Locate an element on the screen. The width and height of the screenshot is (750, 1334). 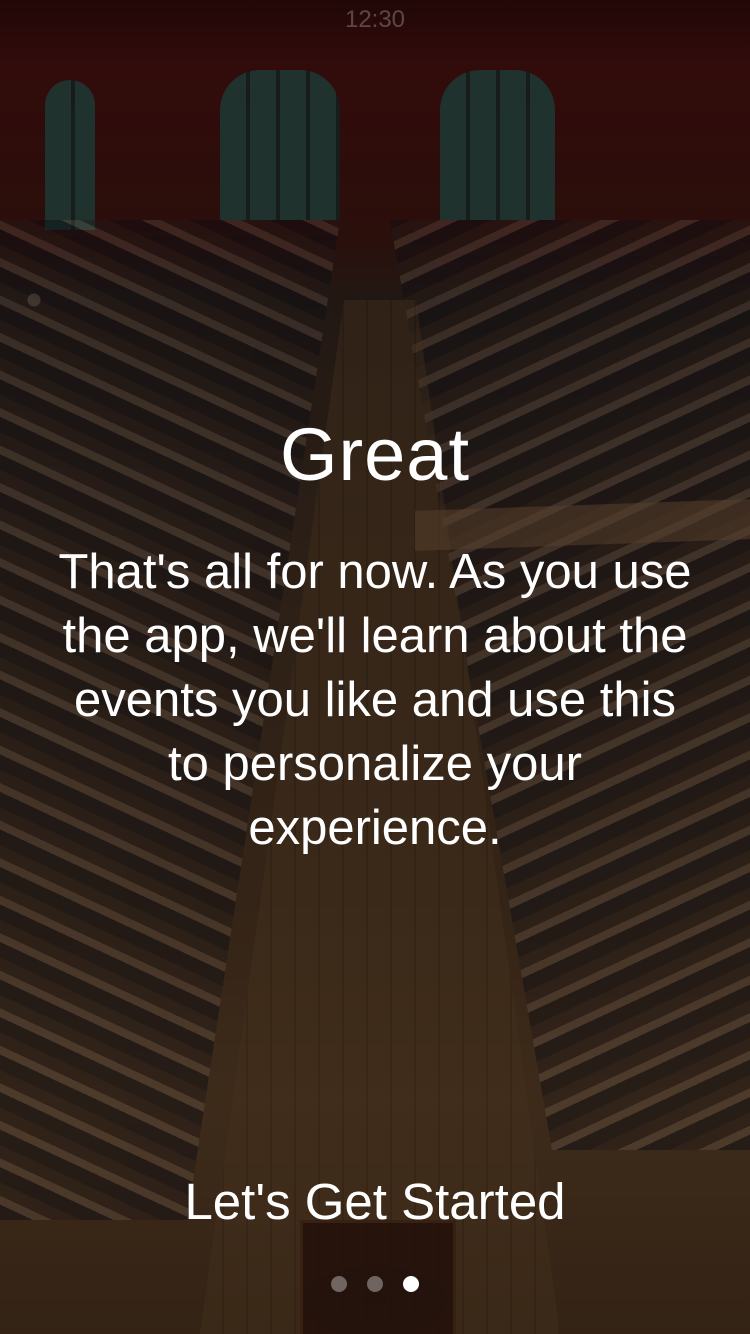
page-title: Great is located at coordinates (375, 454).